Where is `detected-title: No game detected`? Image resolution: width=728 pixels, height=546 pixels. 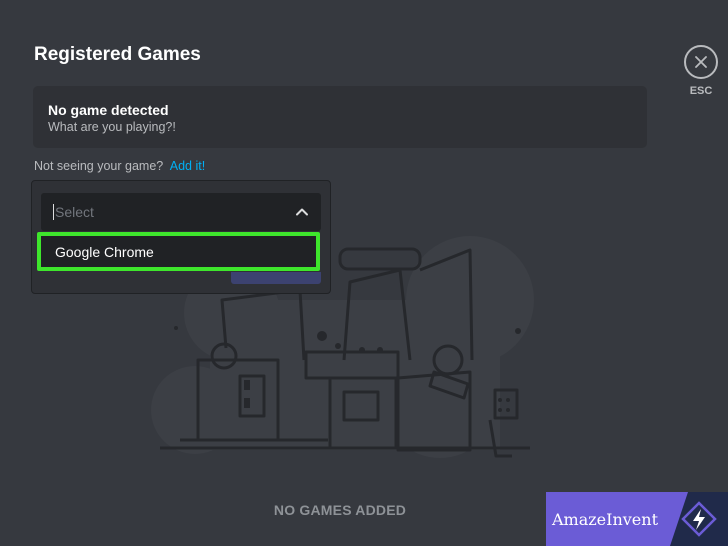
detected-title: No game detected is located at coordinates (108, 110).